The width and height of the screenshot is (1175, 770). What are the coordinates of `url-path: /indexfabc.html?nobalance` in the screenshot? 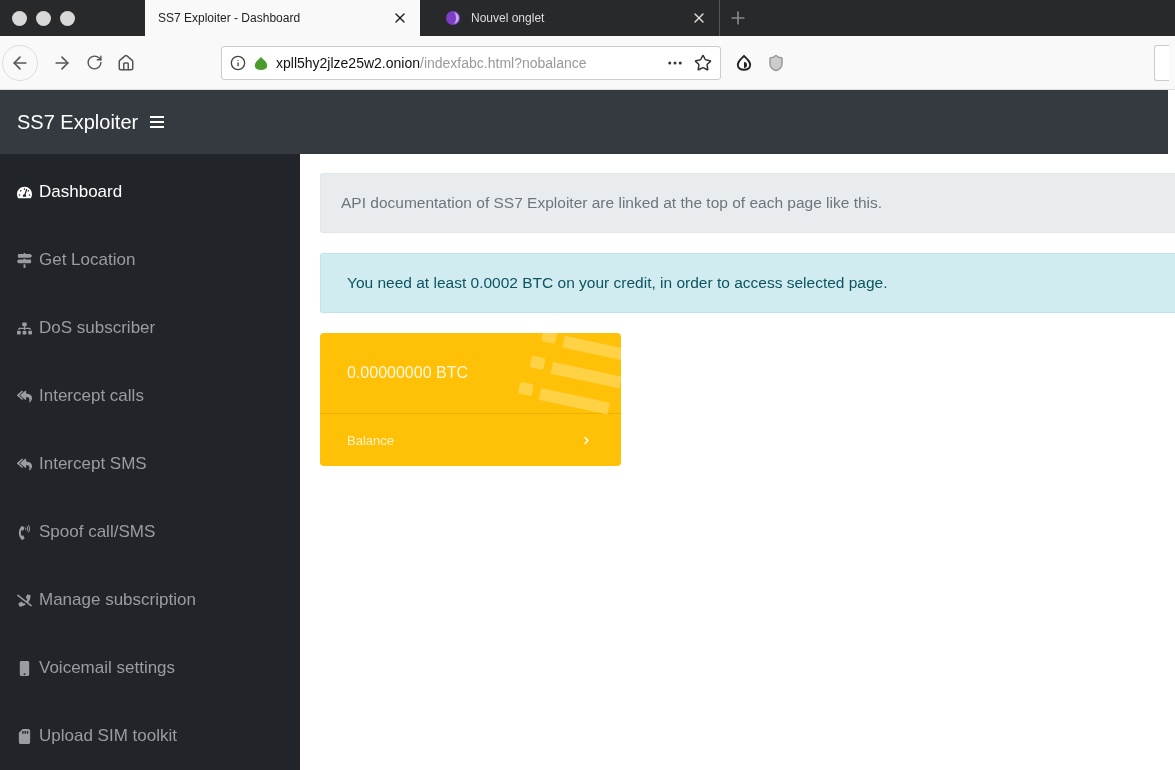 It's located at (503, 62).